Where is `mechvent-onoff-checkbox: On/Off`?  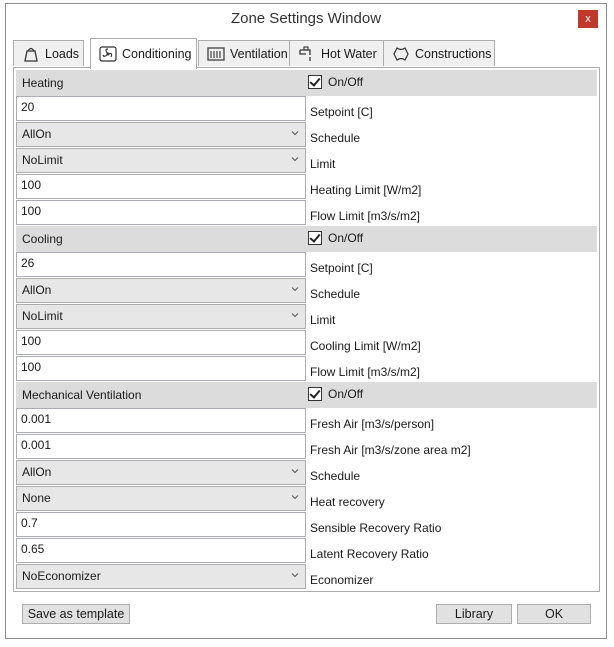
mechvent-onoff-checkbox: On/Off is located at coordinates (335, 394).